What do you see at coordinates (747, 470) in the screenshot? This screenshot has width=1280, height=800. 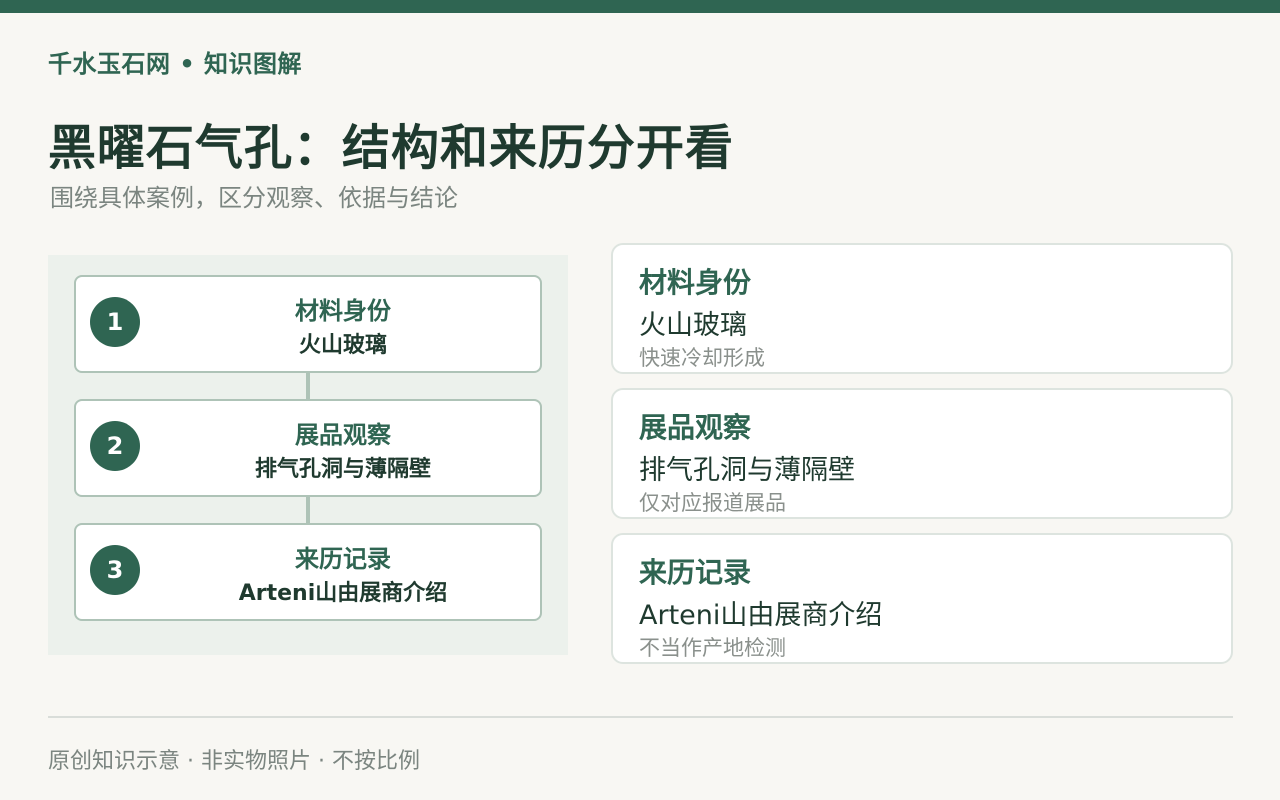 I see `card-value: 排气孔洞与薄隔壁` at bounding box center [747, 470].